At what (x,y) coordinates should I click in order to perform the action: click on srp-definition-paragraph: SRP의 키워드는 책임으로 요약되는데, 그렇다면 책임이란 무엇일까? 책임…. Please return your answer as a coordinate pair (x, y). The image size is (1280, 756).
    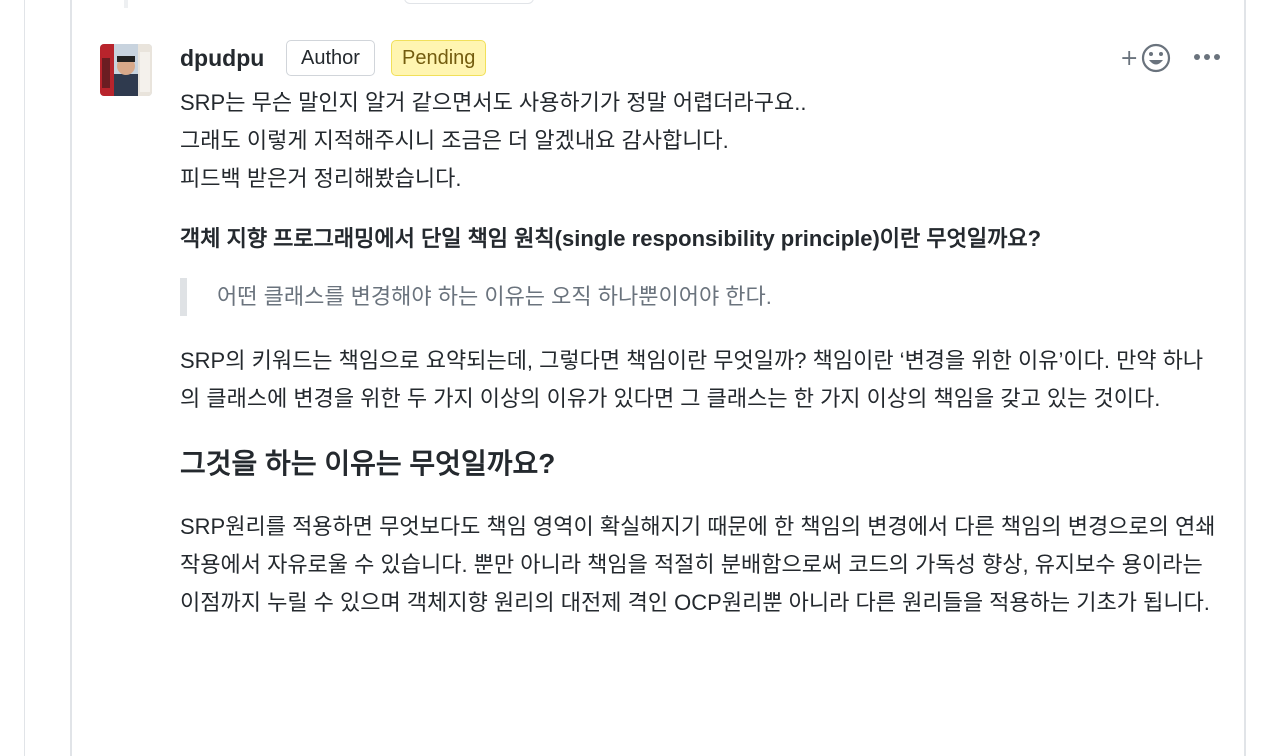
    Looking at the image, I should click on (692, 379).